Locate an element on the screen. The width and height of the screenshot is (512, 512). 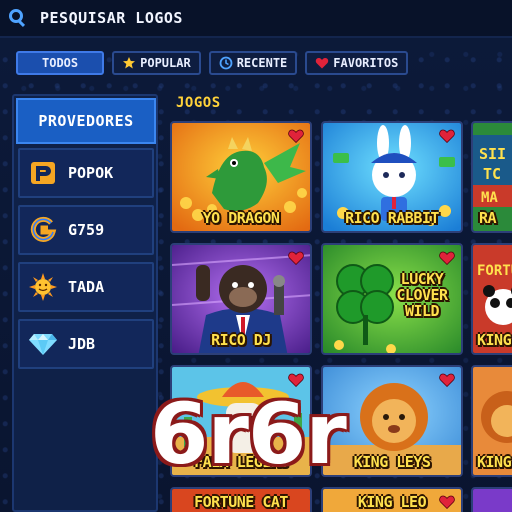
tab-label: POPULAR is located at coordinates (165, 63).